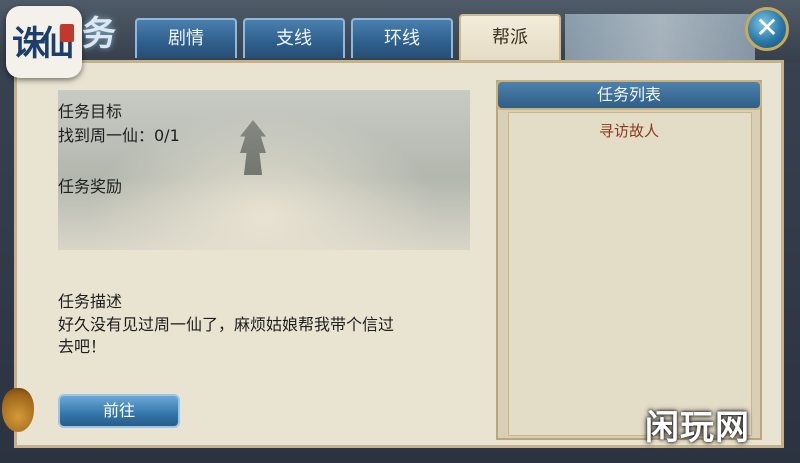  Describe the element at coordinates (510, 37) in the screenshot. I see `tab-guild: 帮派` at that location.